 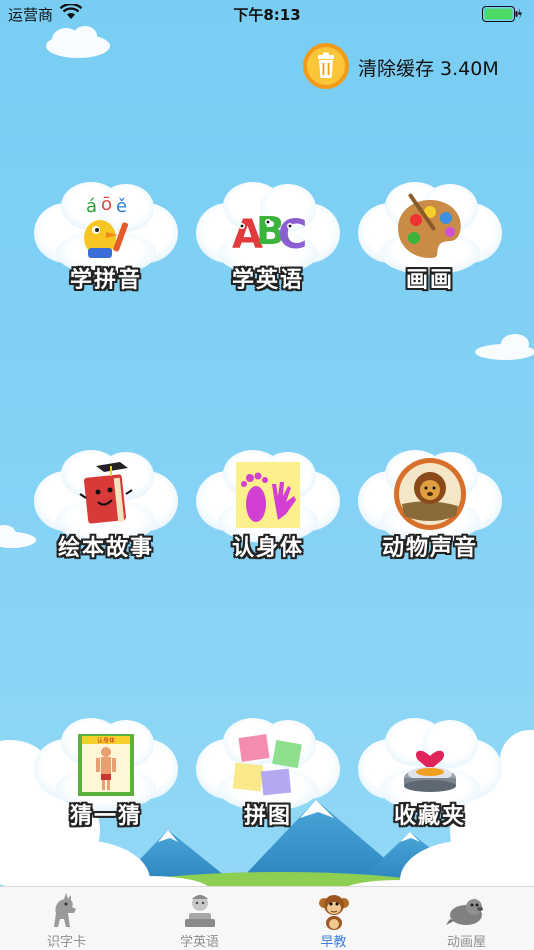 I want to click on lion-icon, so click(x=430, y=494).